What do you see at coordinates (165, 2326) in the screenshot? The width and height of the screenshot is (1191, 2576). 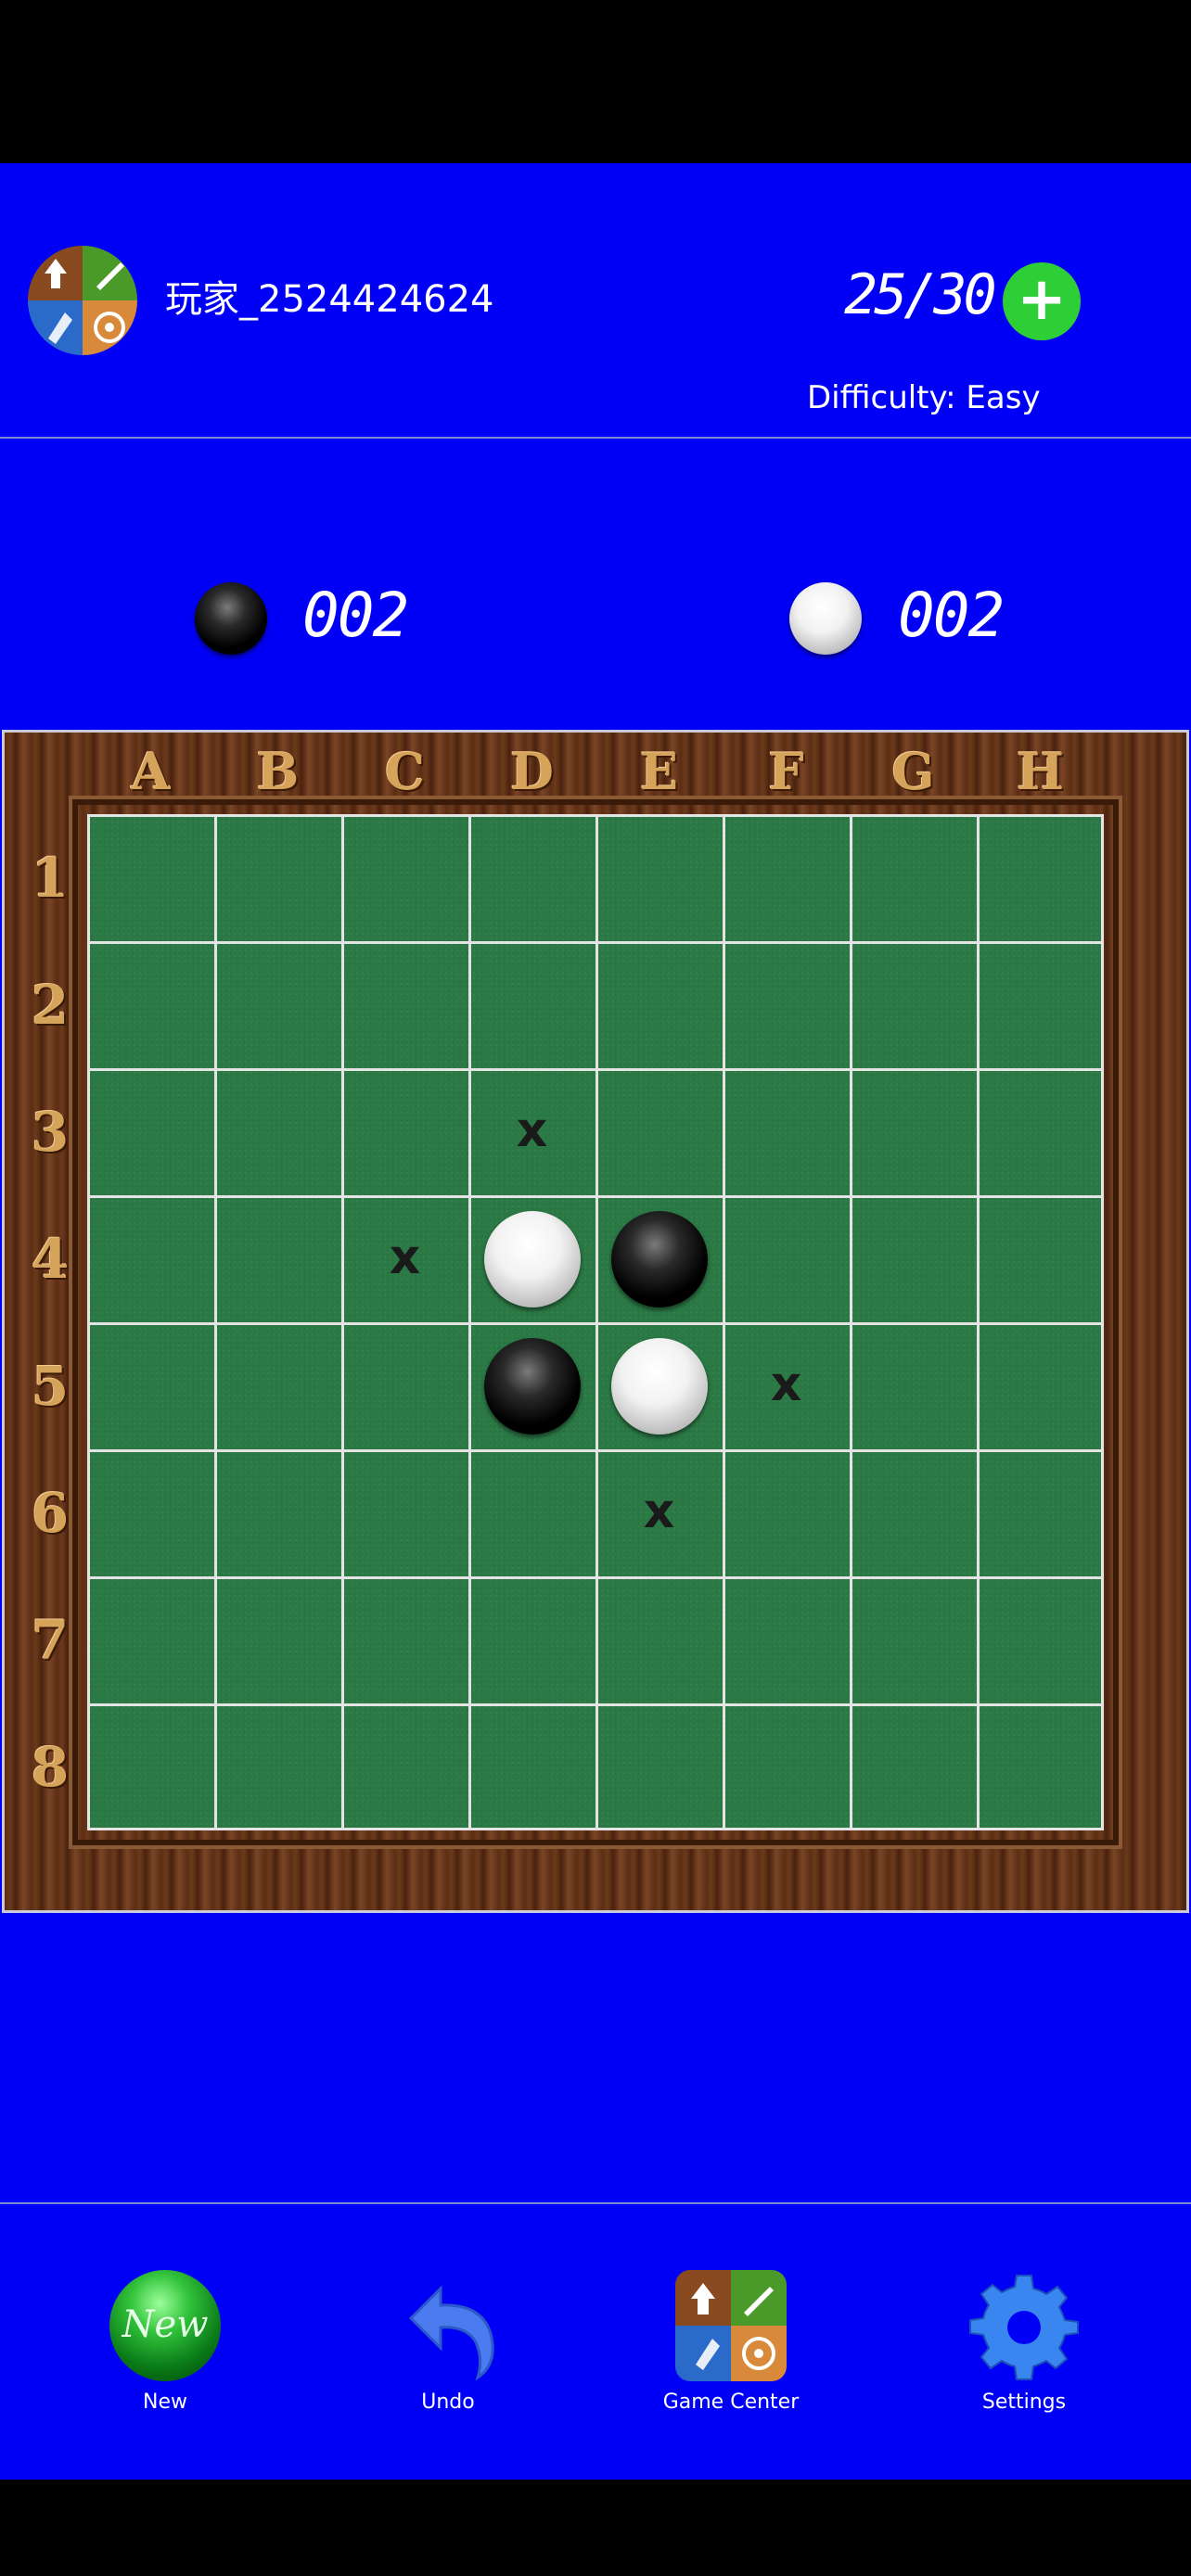 I see `new-game-icon: New` at bounding box center [165, 2326].